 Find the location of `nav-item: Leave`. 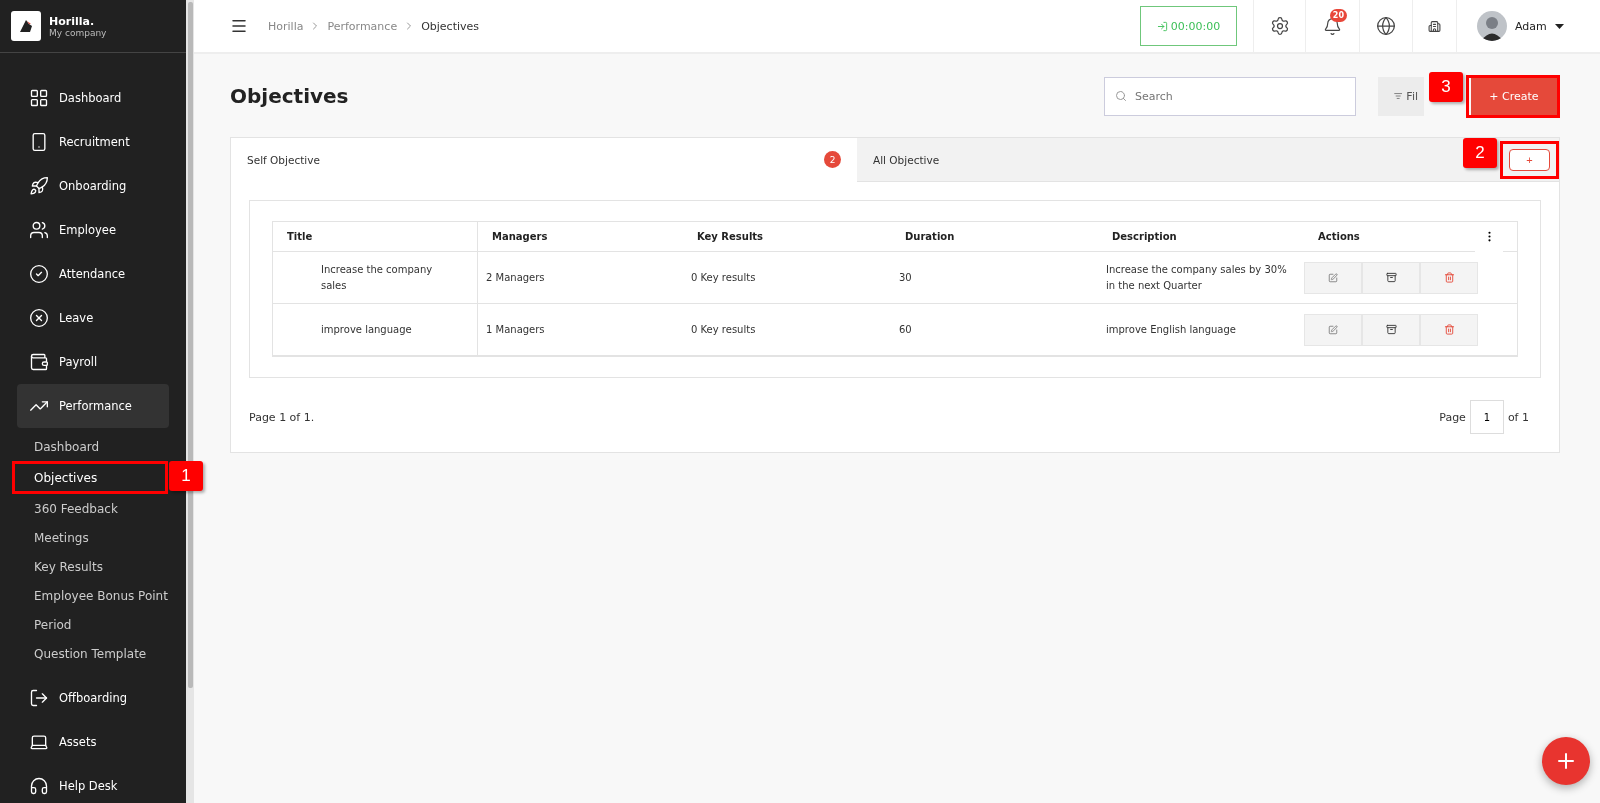

nav-item: Leave is located at coordinates (93, 318).